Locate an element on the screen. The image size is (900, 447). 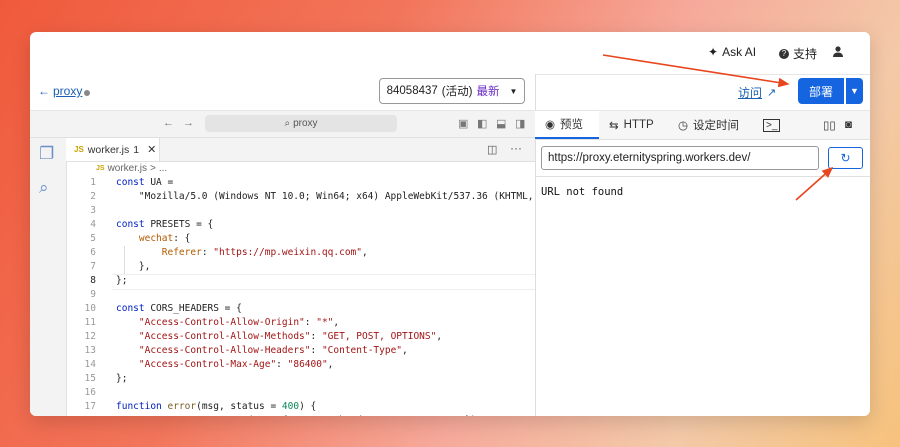
version-id: 84058437 is located at coordinates (412, 91).